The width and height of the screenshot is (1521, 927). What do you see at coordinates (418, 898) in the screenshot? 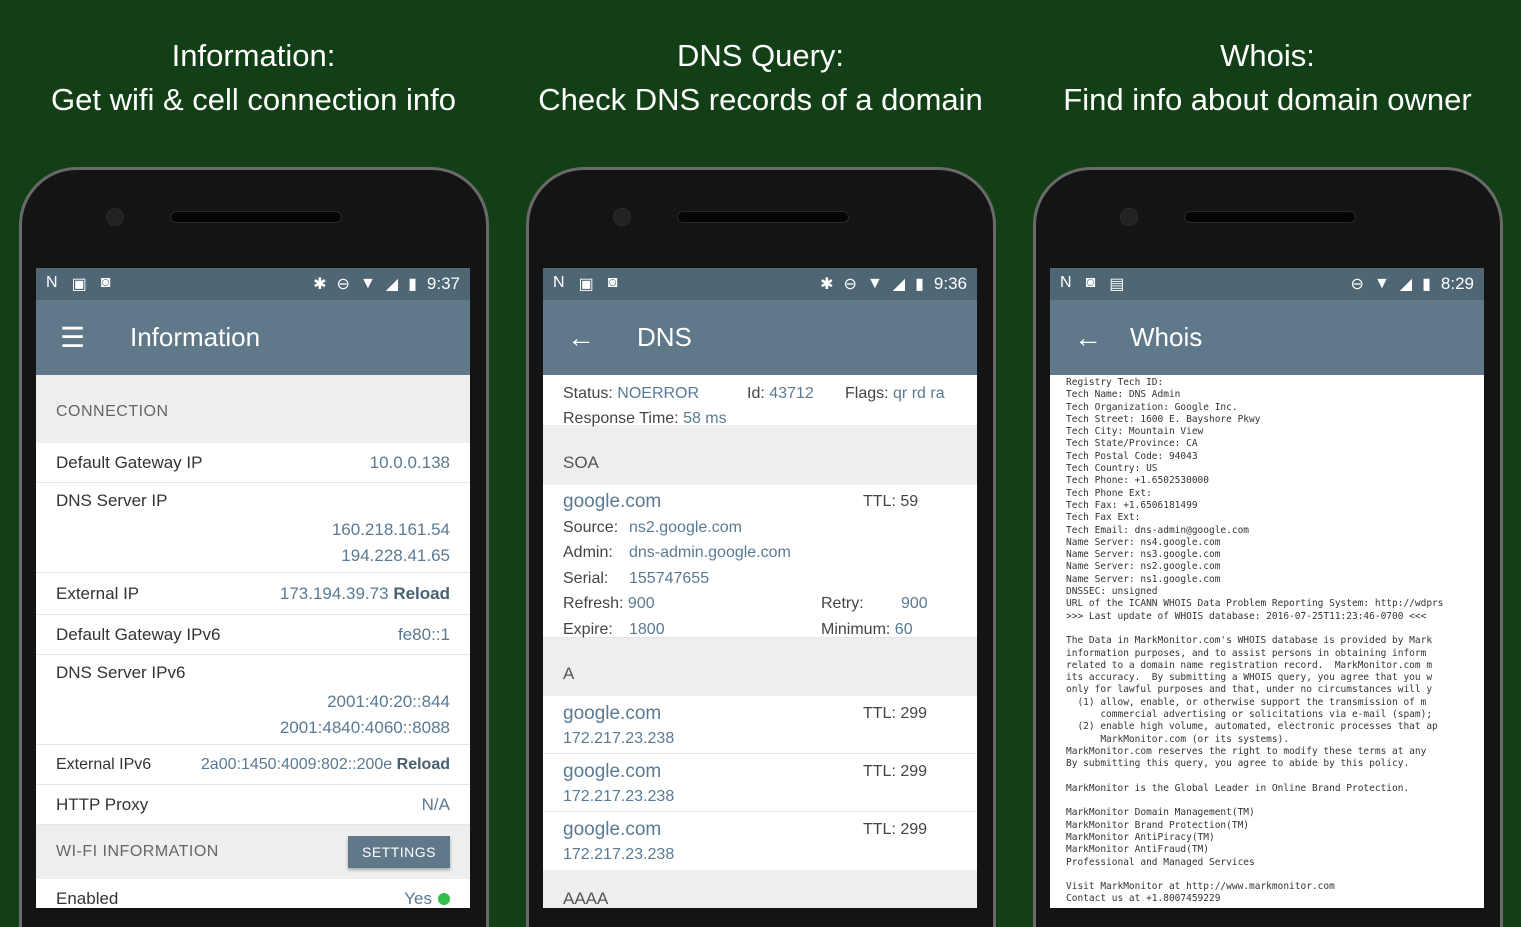
I see `row-value: Yes` at bounding box center [418, 898].